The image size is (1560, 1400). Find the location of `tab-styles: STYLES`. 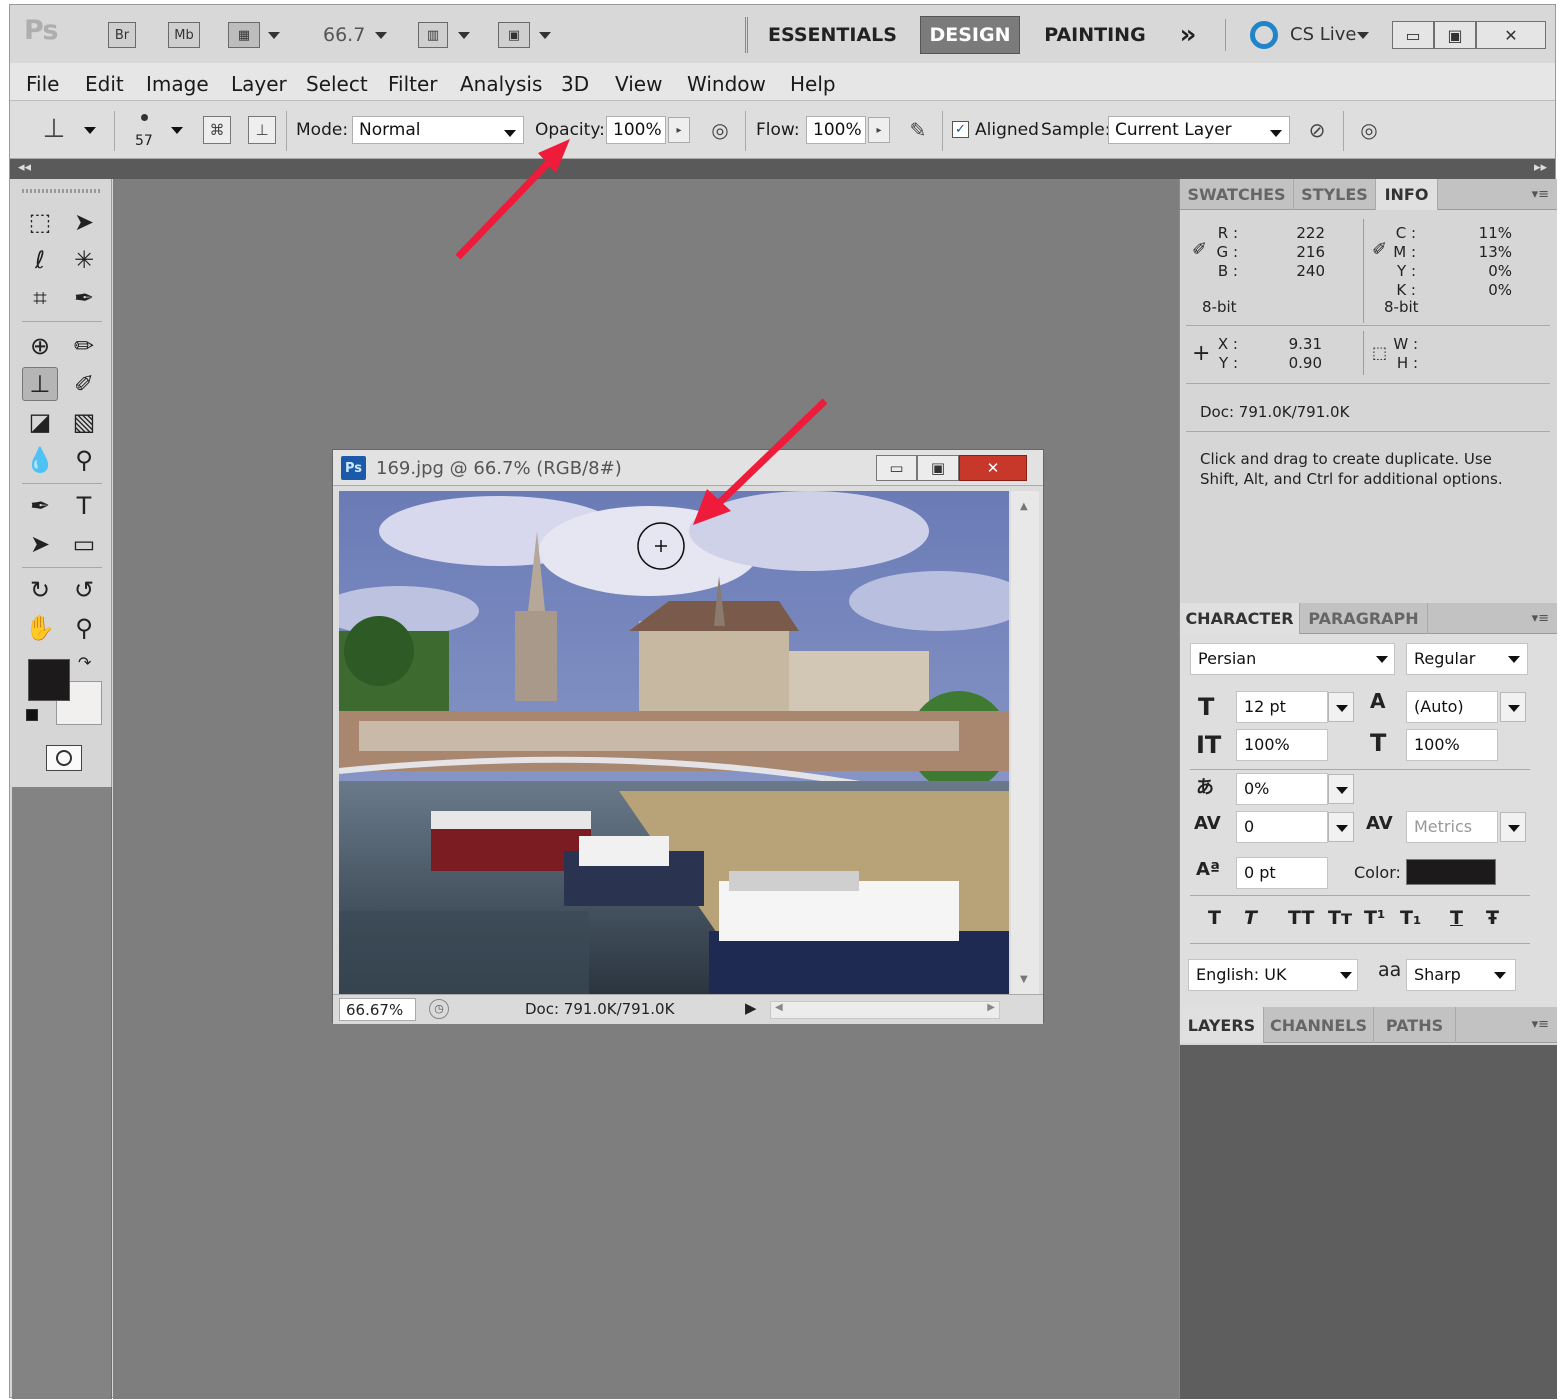

tab-styles: STYLES is located at coordinates (1335, 194).